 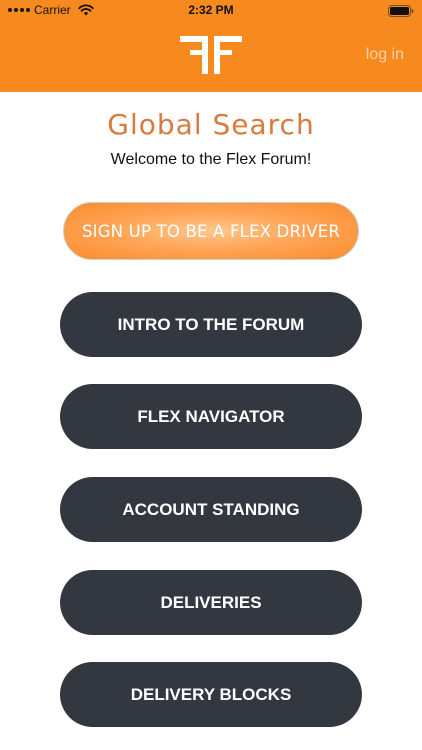 What do you see at coordinates (385, 55) in the screenshot?
I see `login-link: log in` at bounding box center [385, 55].